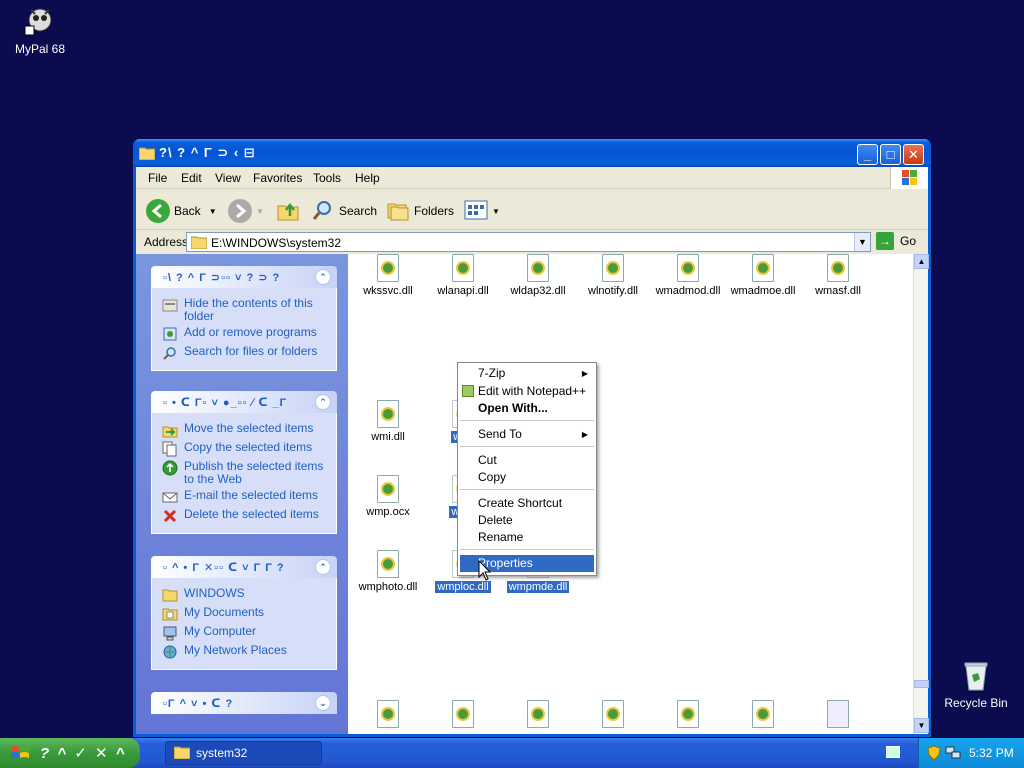 Image resolution: width=1024 pixels, height=768 pixels. Describe the element at coordinates (170, 468) in the screenshot. I see `publish-web-icon` at that location.